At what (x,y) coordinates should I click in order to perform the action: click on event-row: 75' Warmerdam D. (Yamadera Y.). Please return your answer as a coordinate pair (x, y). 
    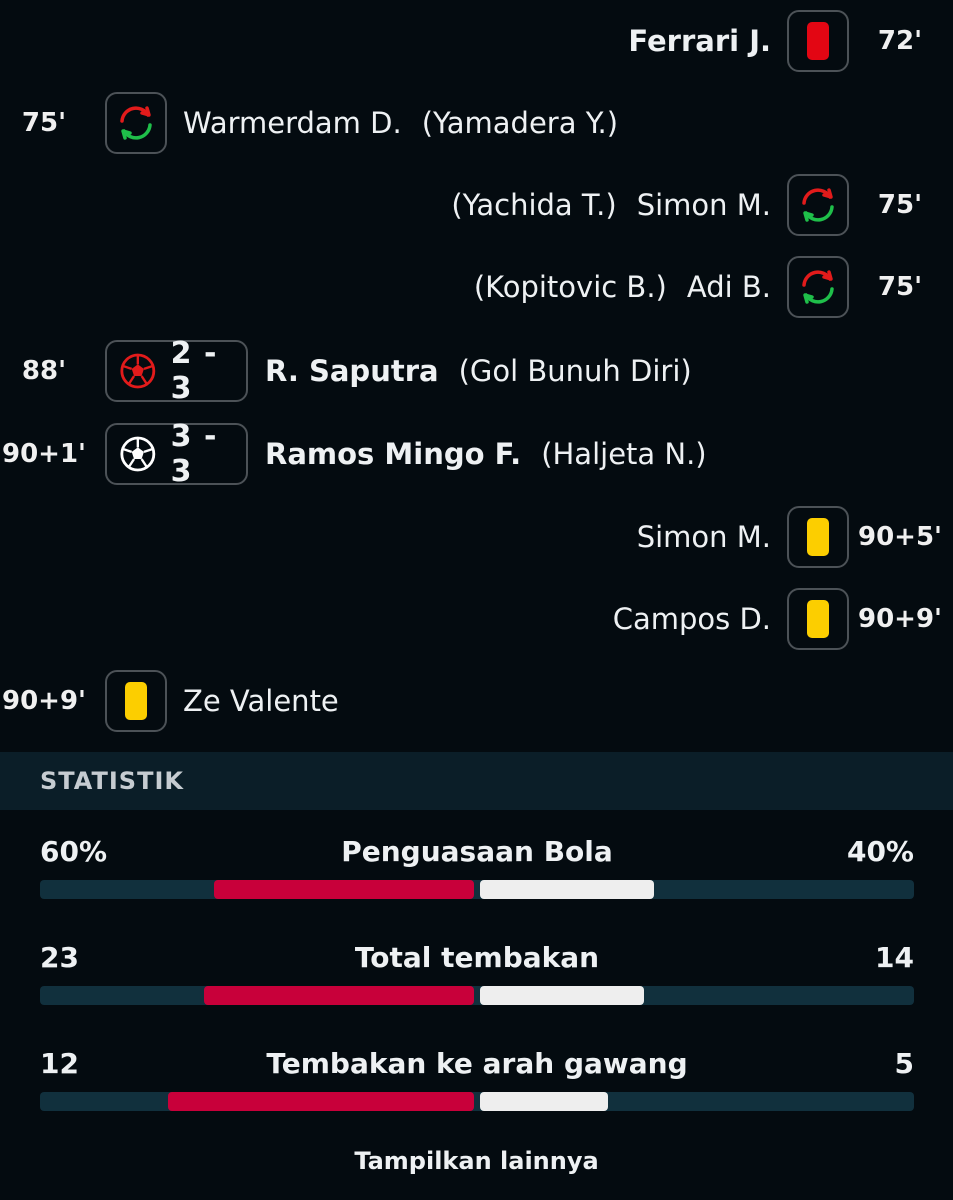
    Looking at the image, I should click on (476, 123).